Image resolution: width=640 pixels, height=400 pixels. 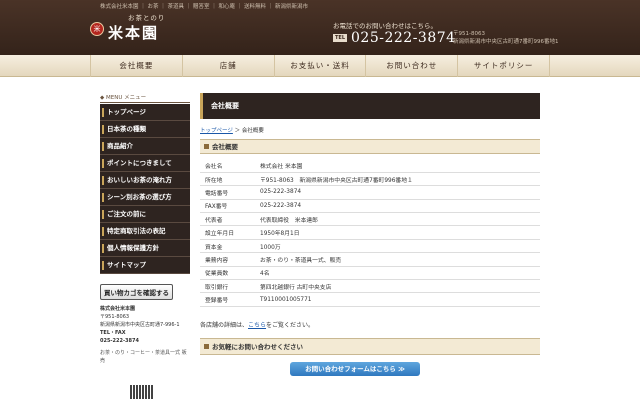 I want to click on row-label: 業務内容, so click(x=230, y=259).